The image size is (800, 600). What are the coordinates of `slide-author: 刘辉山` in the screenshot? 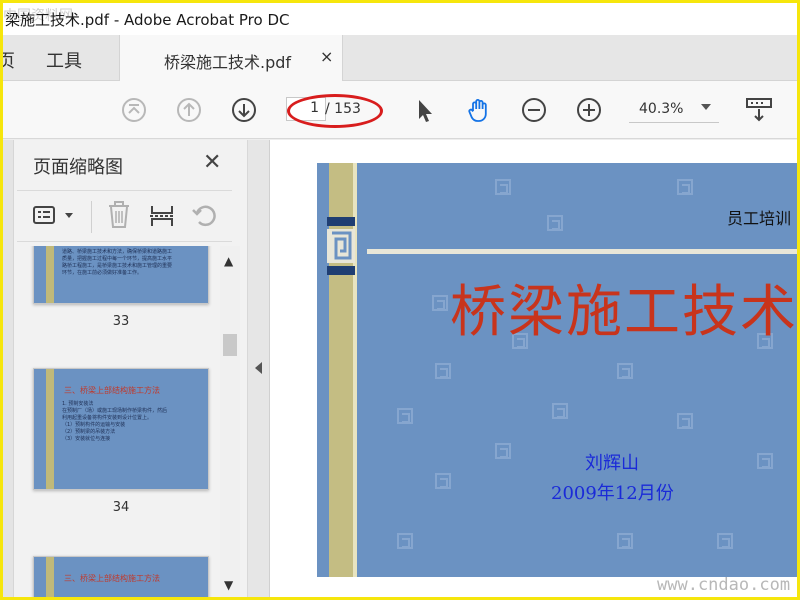 It's located at (612, 463).